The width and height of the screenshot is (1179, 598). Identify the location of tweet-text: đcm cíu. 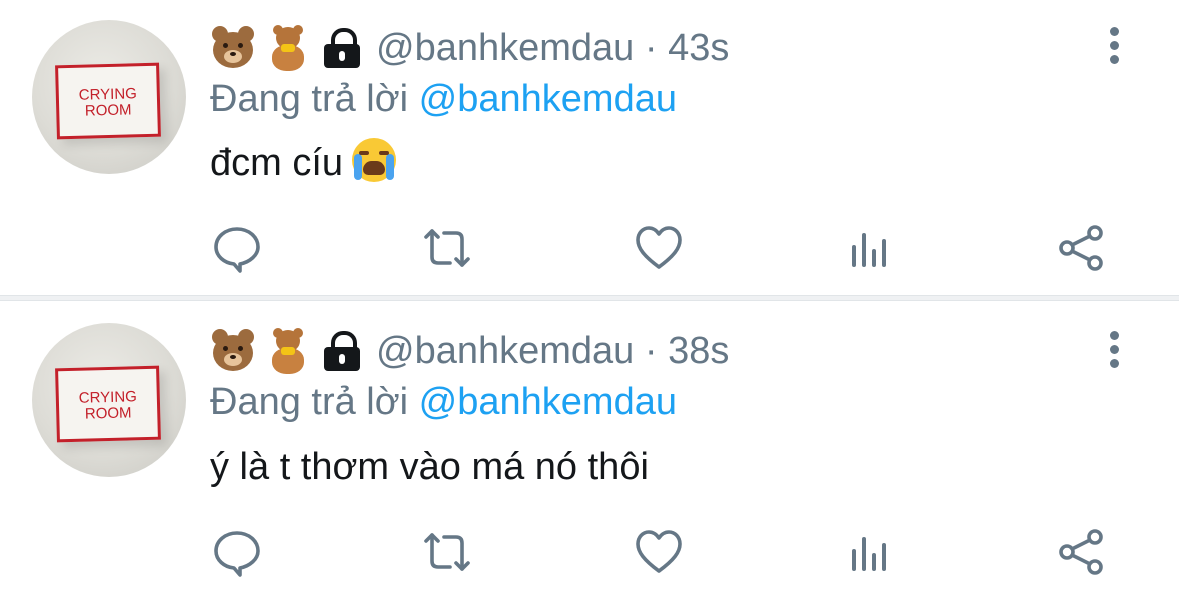
(303, 163).